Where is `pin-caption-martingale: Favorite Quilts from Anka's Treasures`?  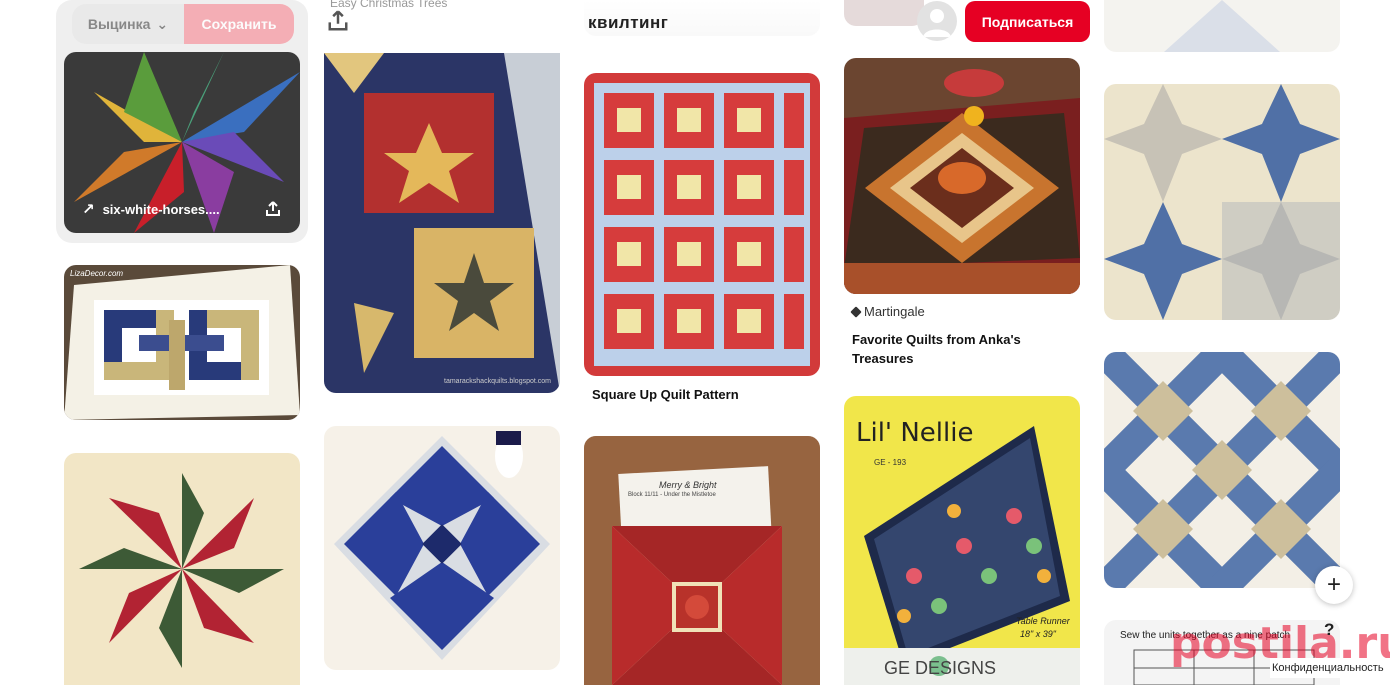
pin-caption-martingale: Favorite Quilts from Anka's Treasures is located at coordinates (936, 349).